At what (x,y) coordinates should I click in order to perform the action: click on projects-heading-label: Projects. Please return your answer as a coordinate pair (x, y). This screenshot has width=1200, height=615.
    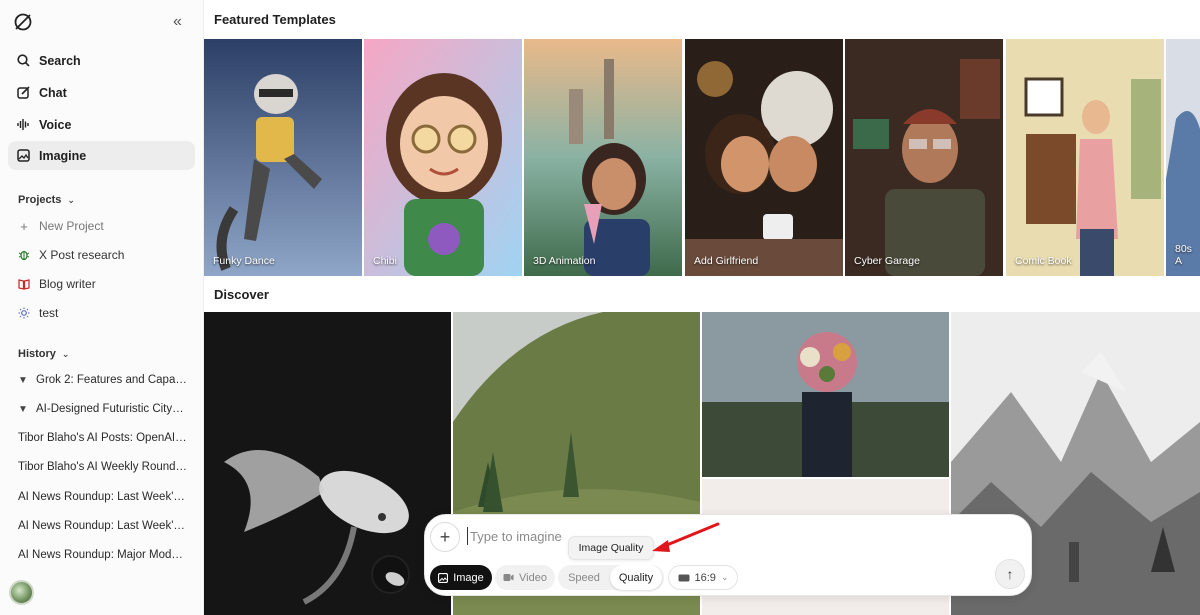
    Looking at the image, I should click on (40, 200).